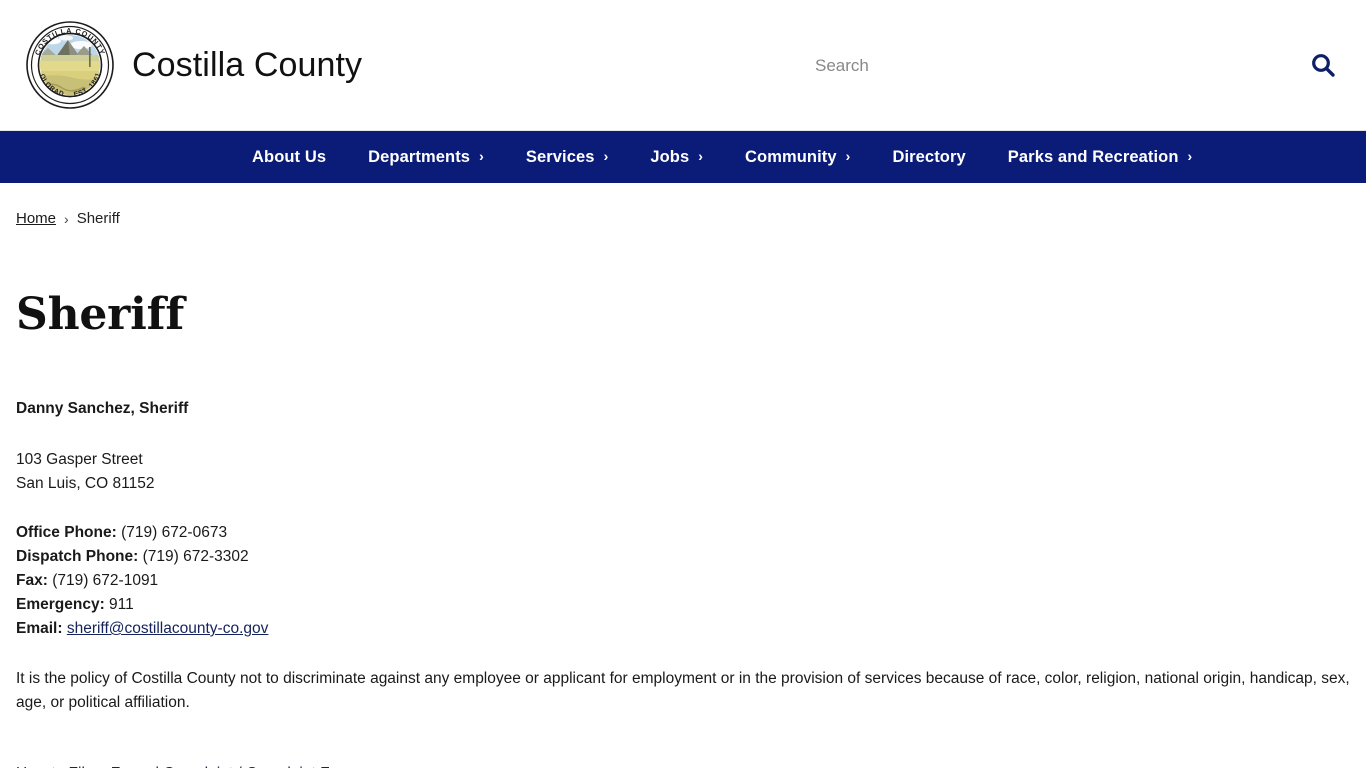  I want to click on nav-item-departments: Departments ›, so click(426, 157).